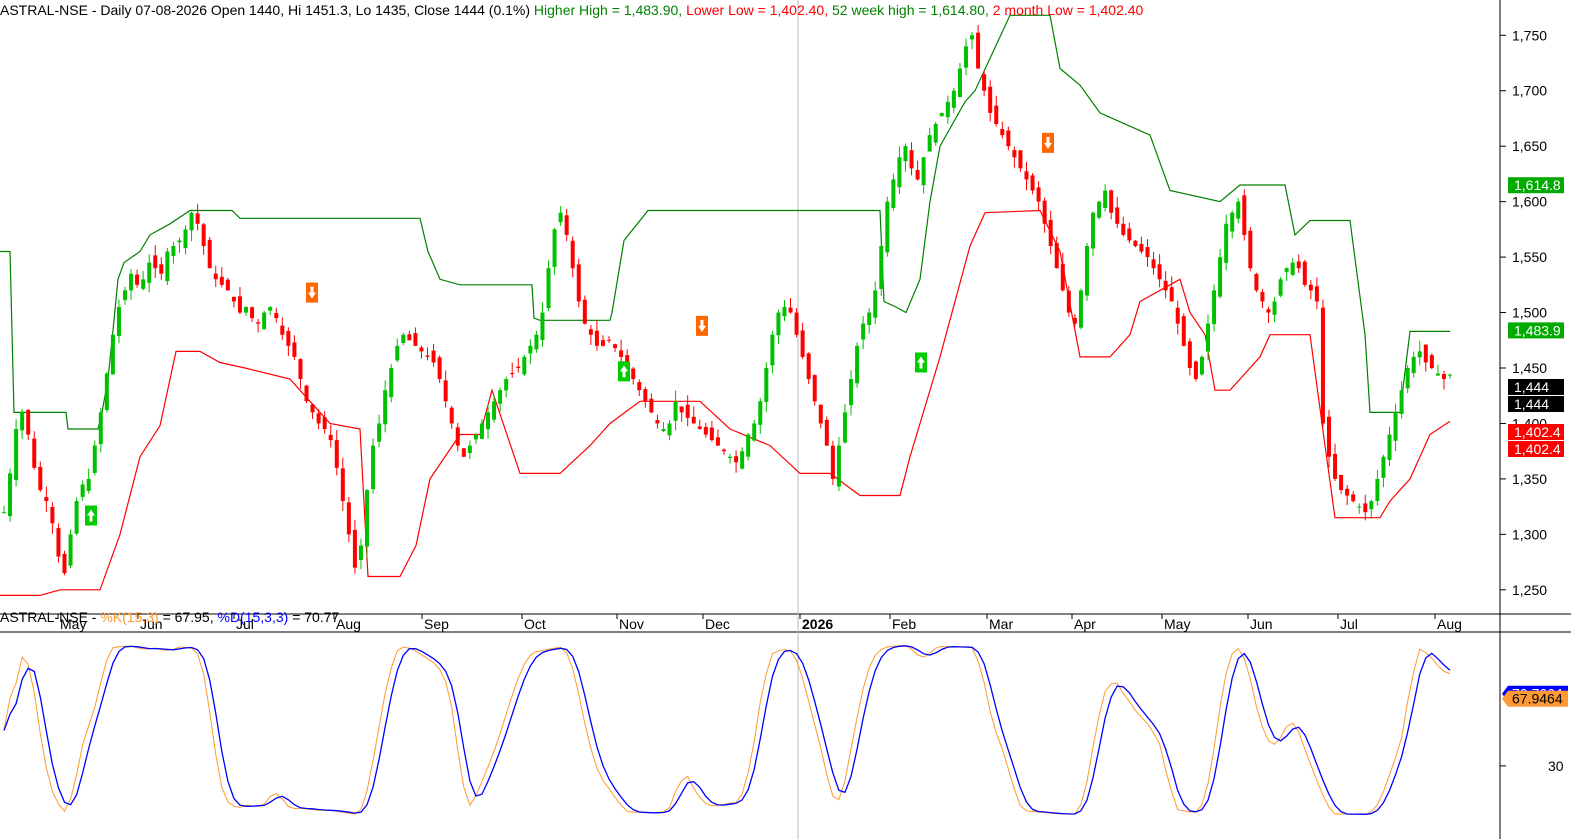  What do you see at coordinates (1529, 146) in the screenshot?
I see `y-tick-label: 1,650` at bounding box center [1529, 146].